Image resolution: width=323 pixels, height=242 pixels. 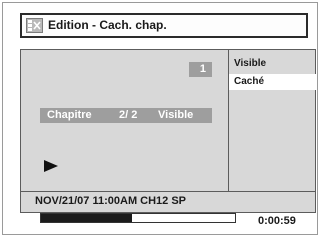 I want to click on elapsed-time: 0:00:59, so click(x=277, y=221).